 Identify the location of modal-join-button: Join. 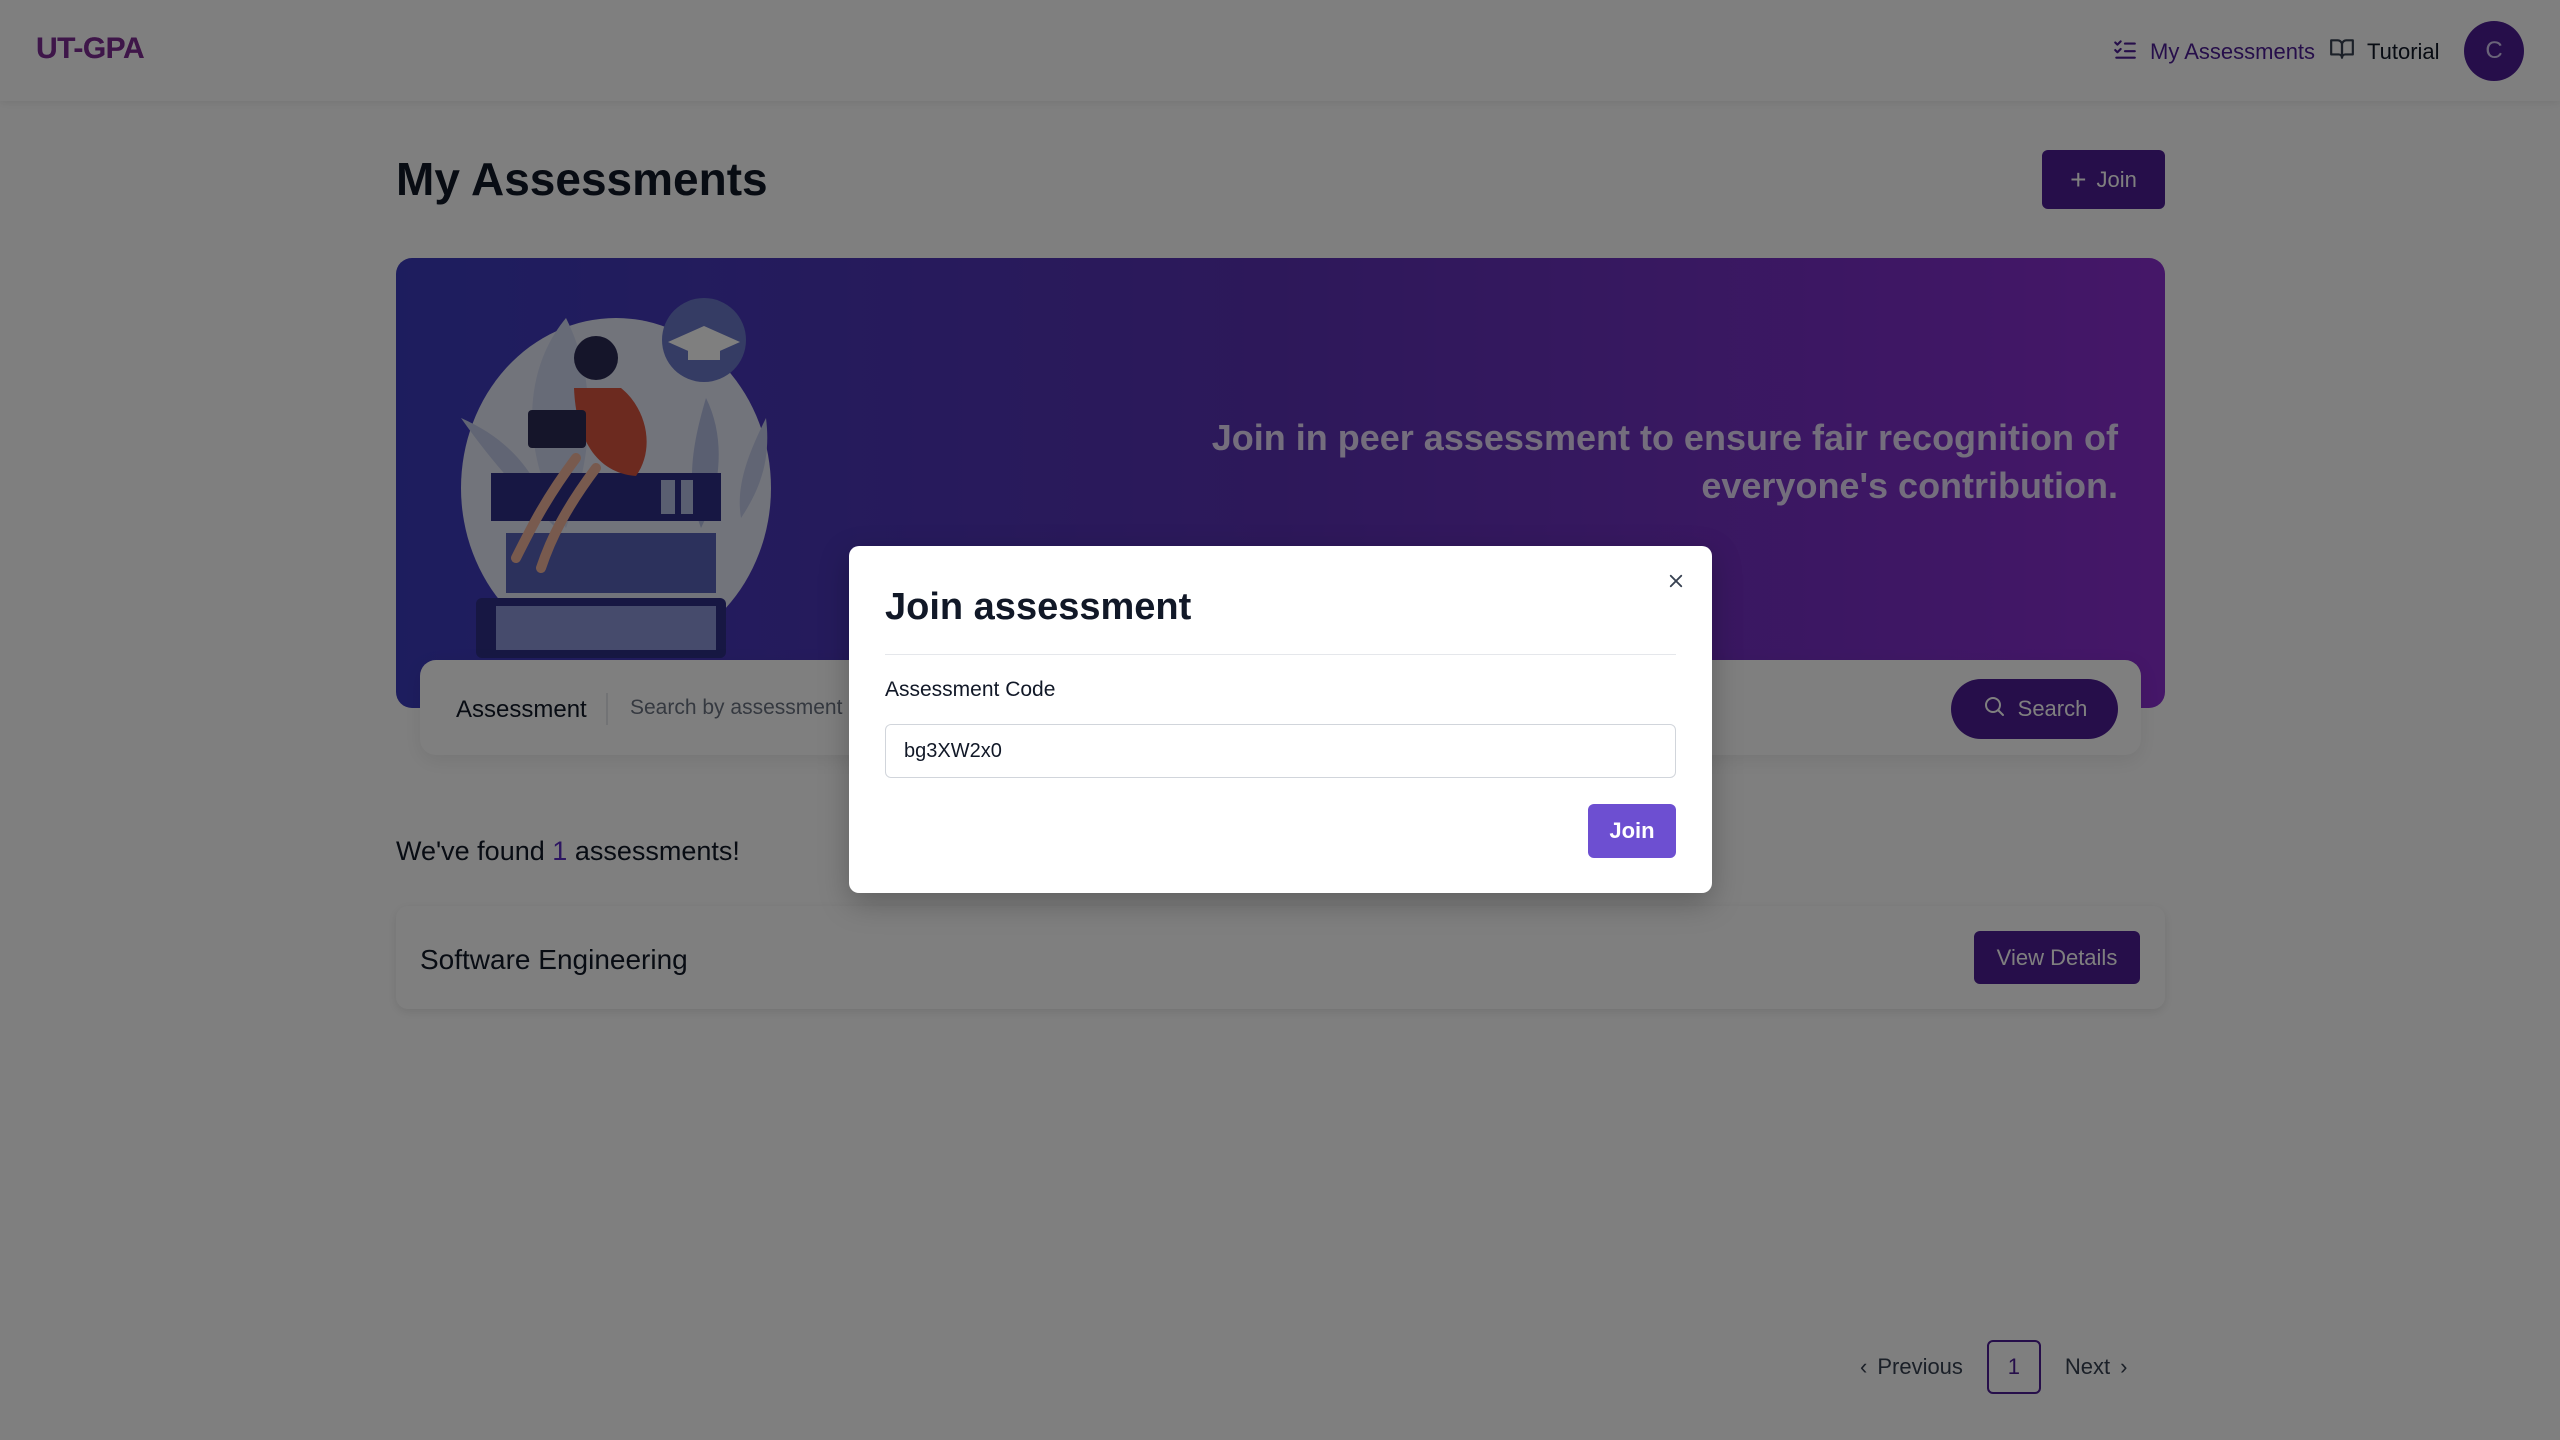
(1632, 831).